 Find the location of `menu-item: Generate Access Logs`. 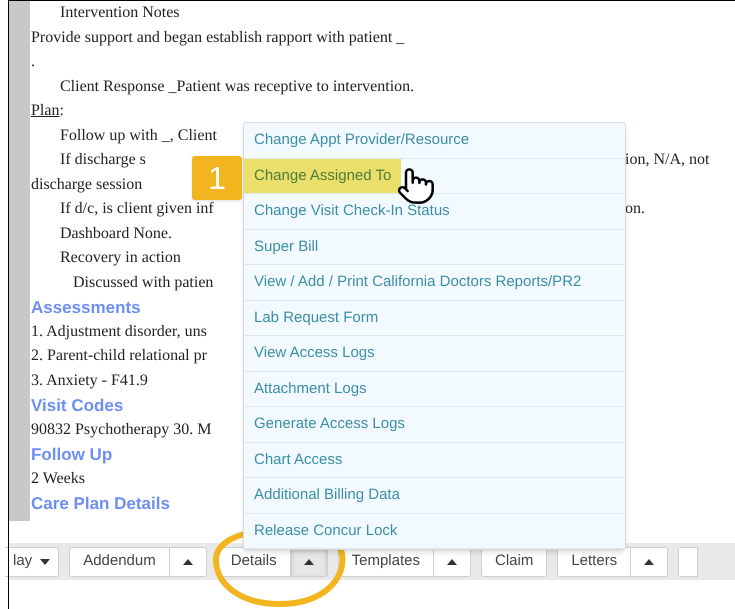

menu-item: Generate Access Logs is located at coordinates (329, 424).